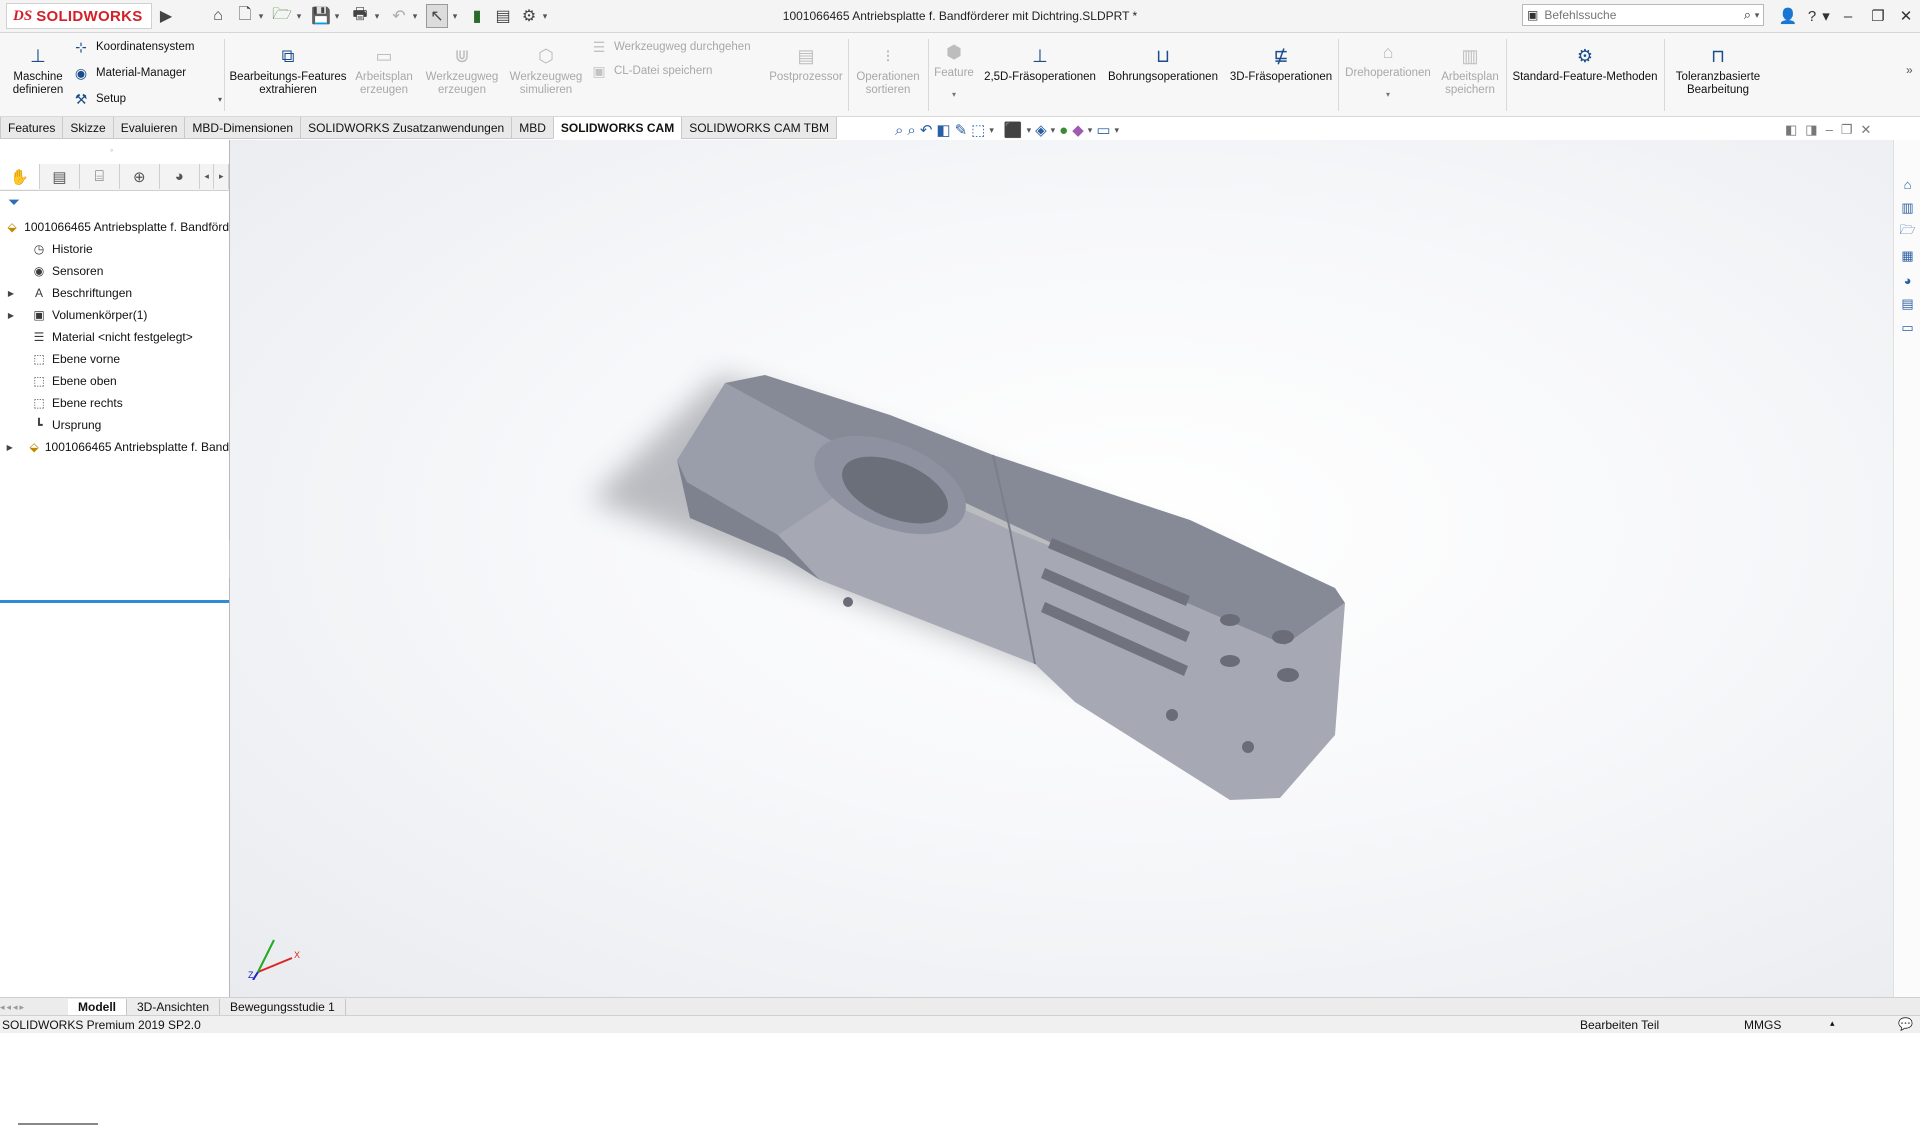 The width and height of the screenshot is (1920, 1125). I want to click on custom-properties-icon: ▤, so click(1908, 304).